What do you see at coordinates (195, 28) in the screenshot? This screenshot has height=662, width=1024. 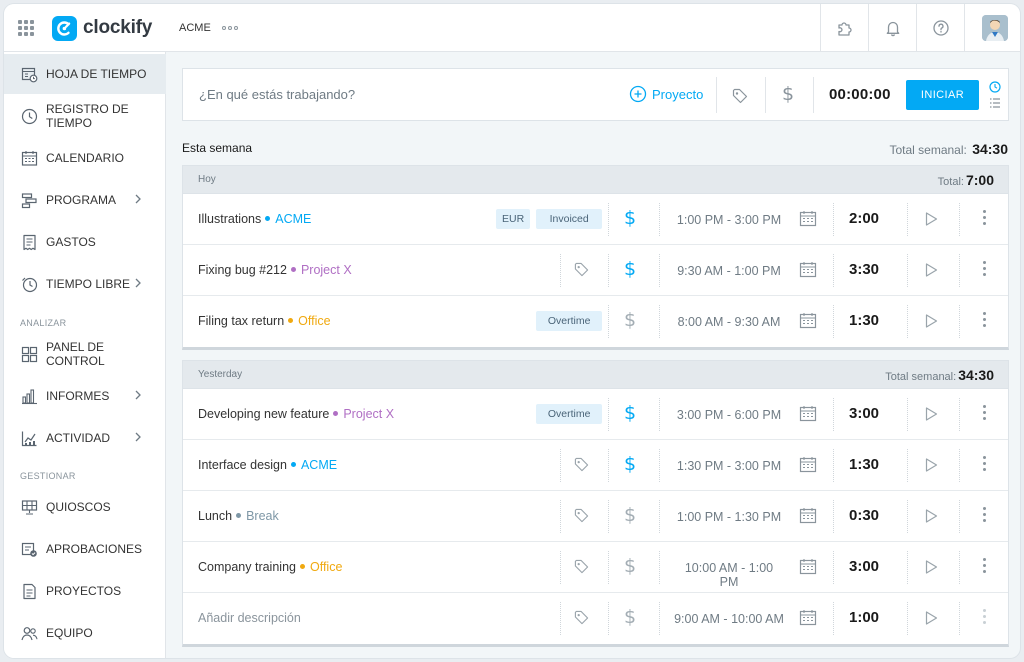 I see `workspace-name: ACME` at bounding box center [195, 28].